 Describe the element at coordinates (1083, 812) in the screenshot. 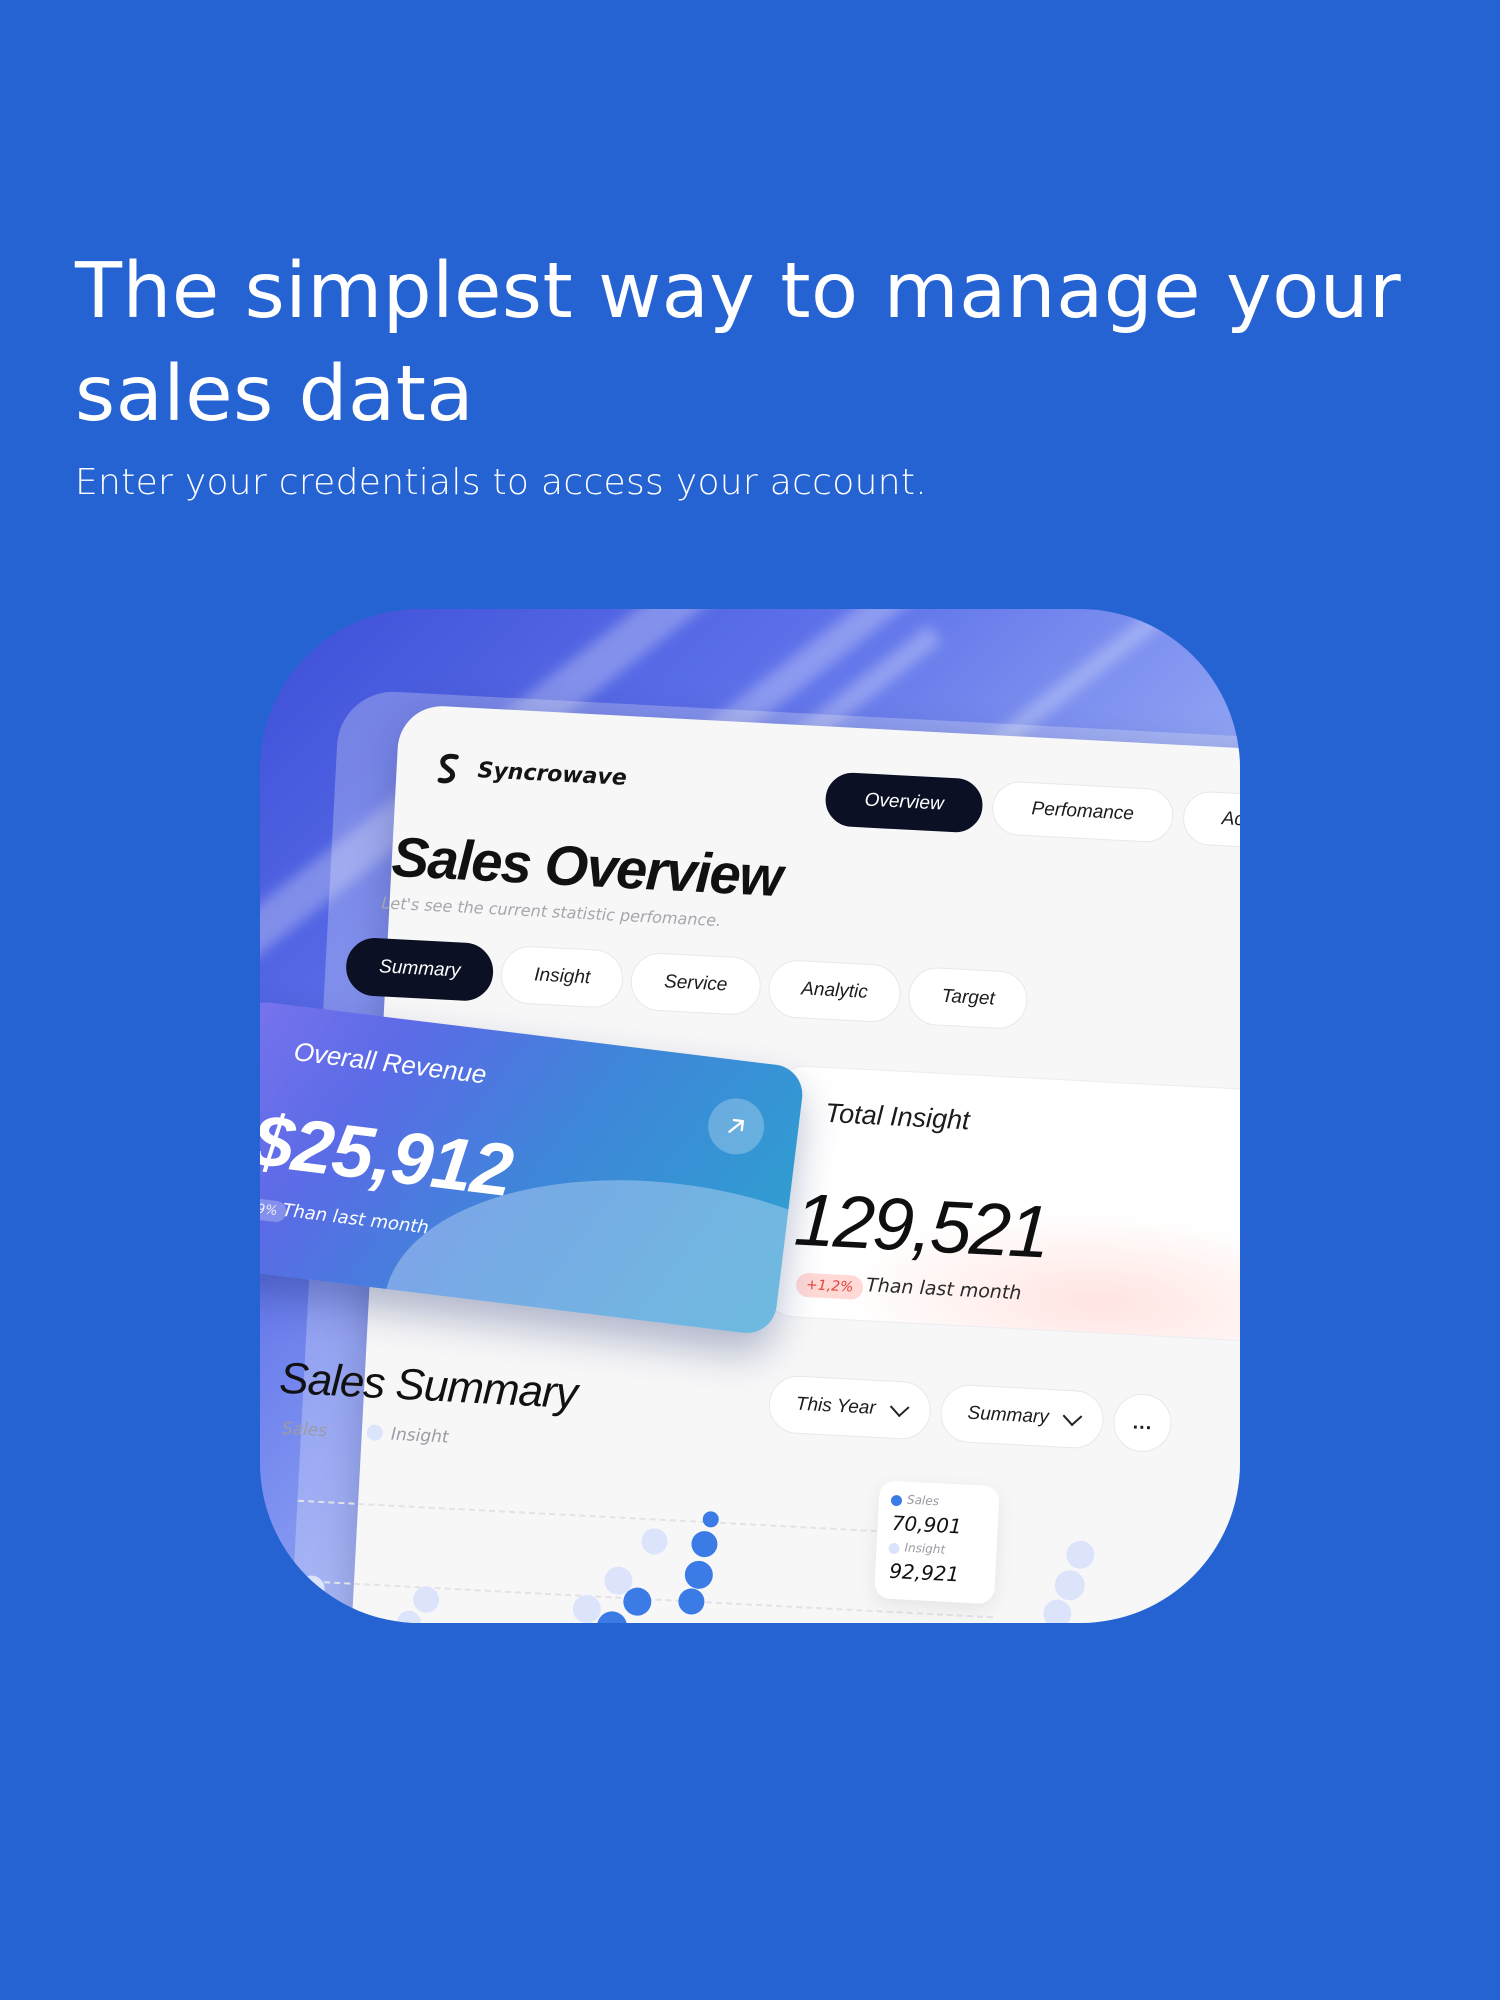

I see `tab-performance: Perfomance` at that location.